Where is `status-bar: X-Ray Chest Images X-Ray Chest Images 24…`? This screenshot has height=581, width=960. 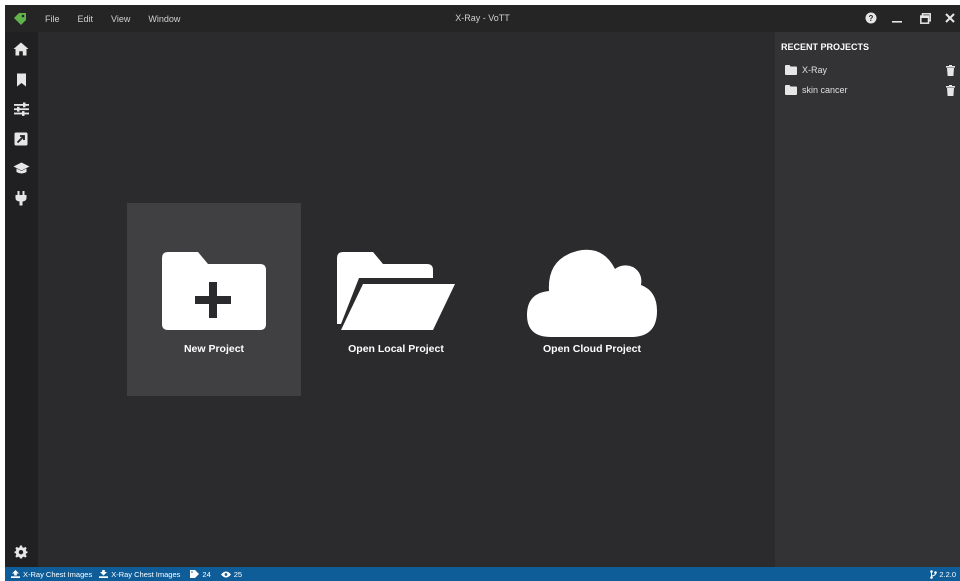
status-bar: X-Ray Chest Images X-Ray Chest Images 24… is located at coordinates (482, 574).